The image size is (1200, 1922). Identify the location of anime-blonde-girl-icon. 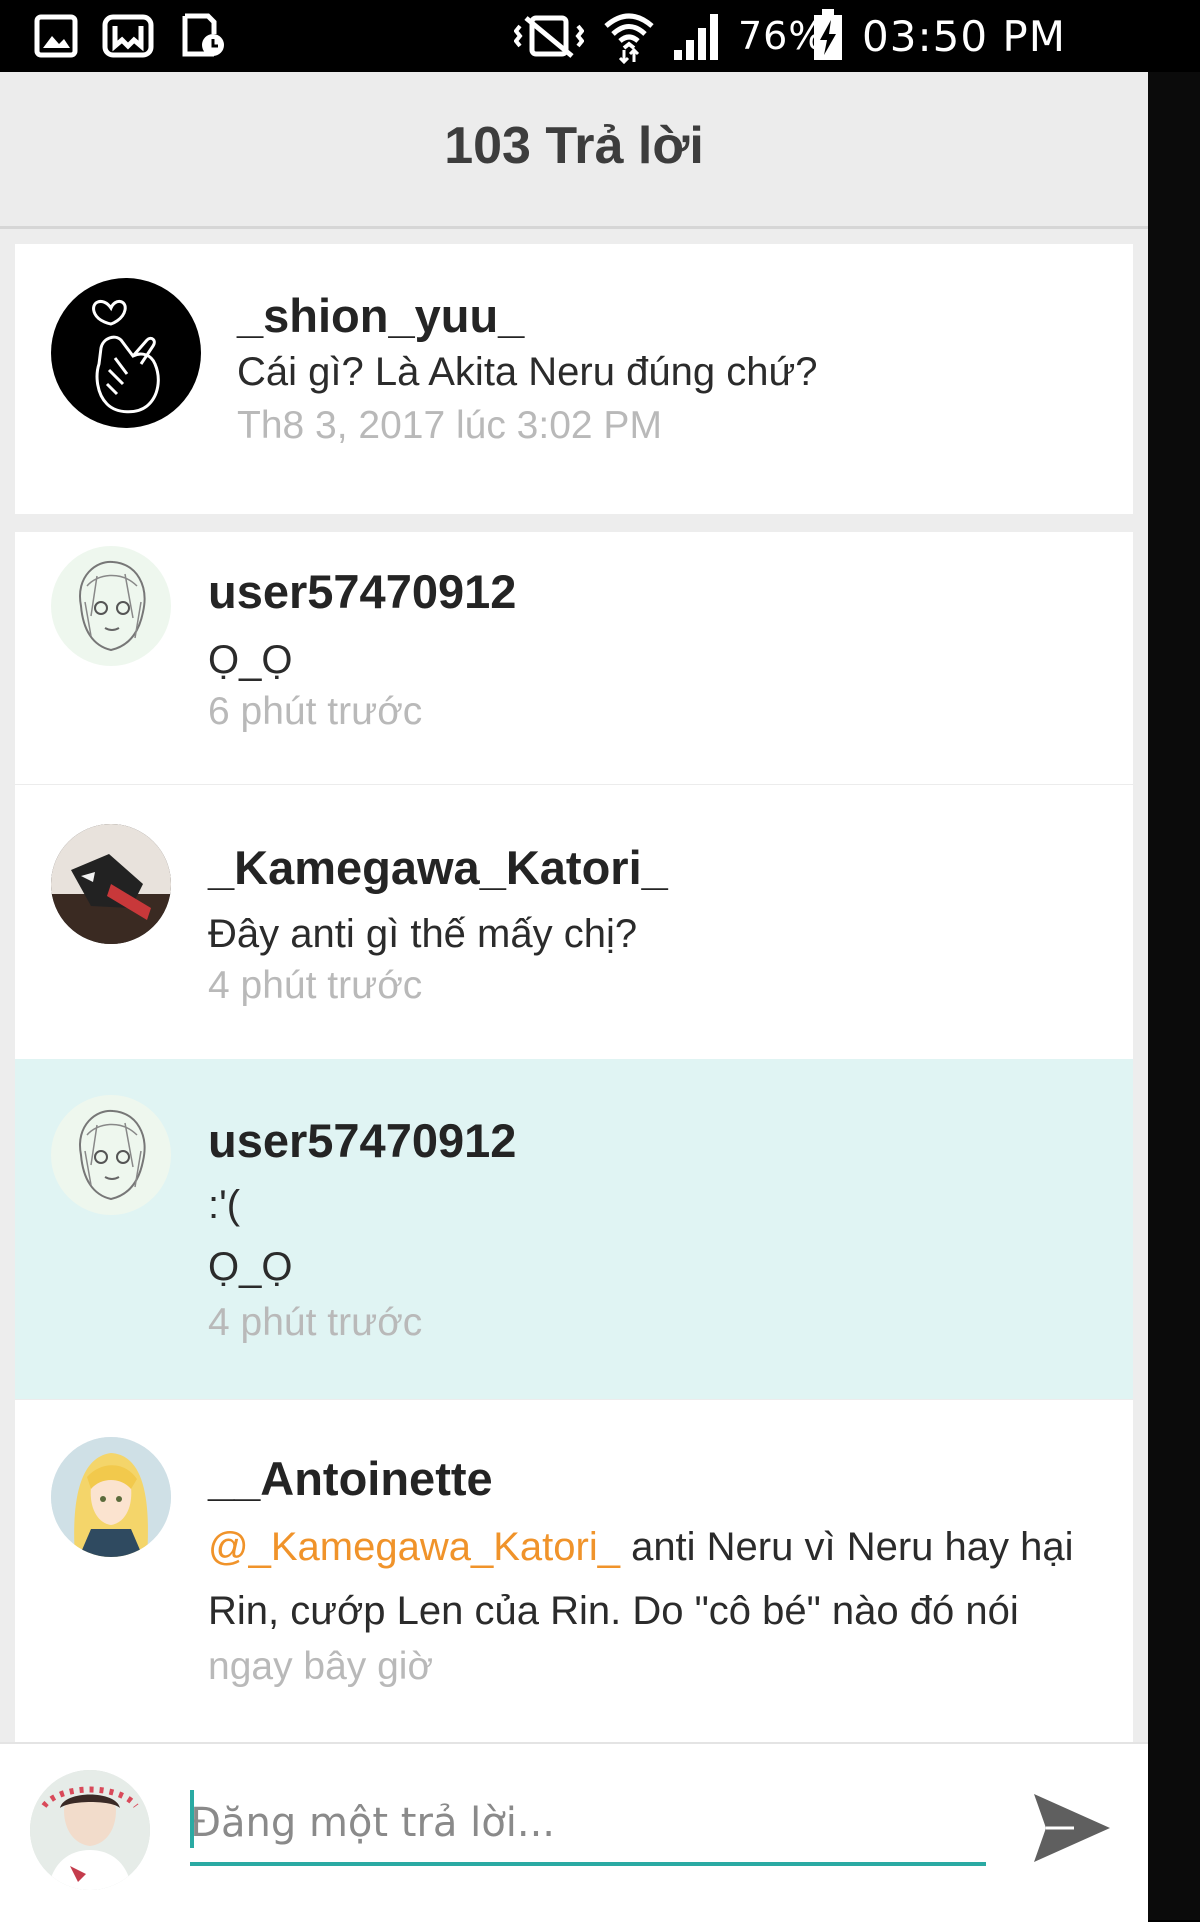
(111, 1497).